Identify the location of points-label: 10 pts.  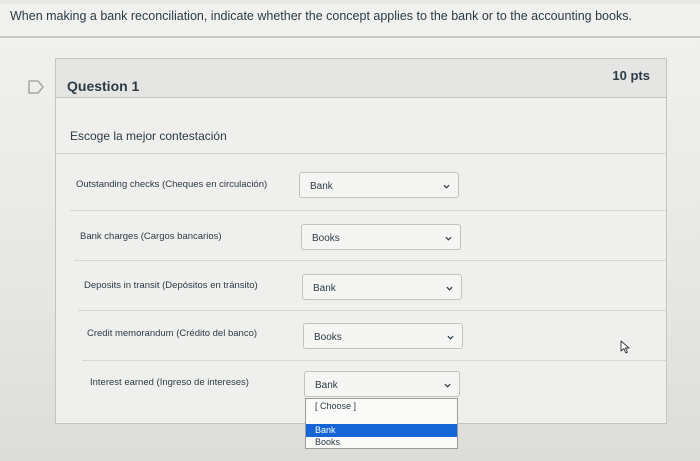
(631, 75).